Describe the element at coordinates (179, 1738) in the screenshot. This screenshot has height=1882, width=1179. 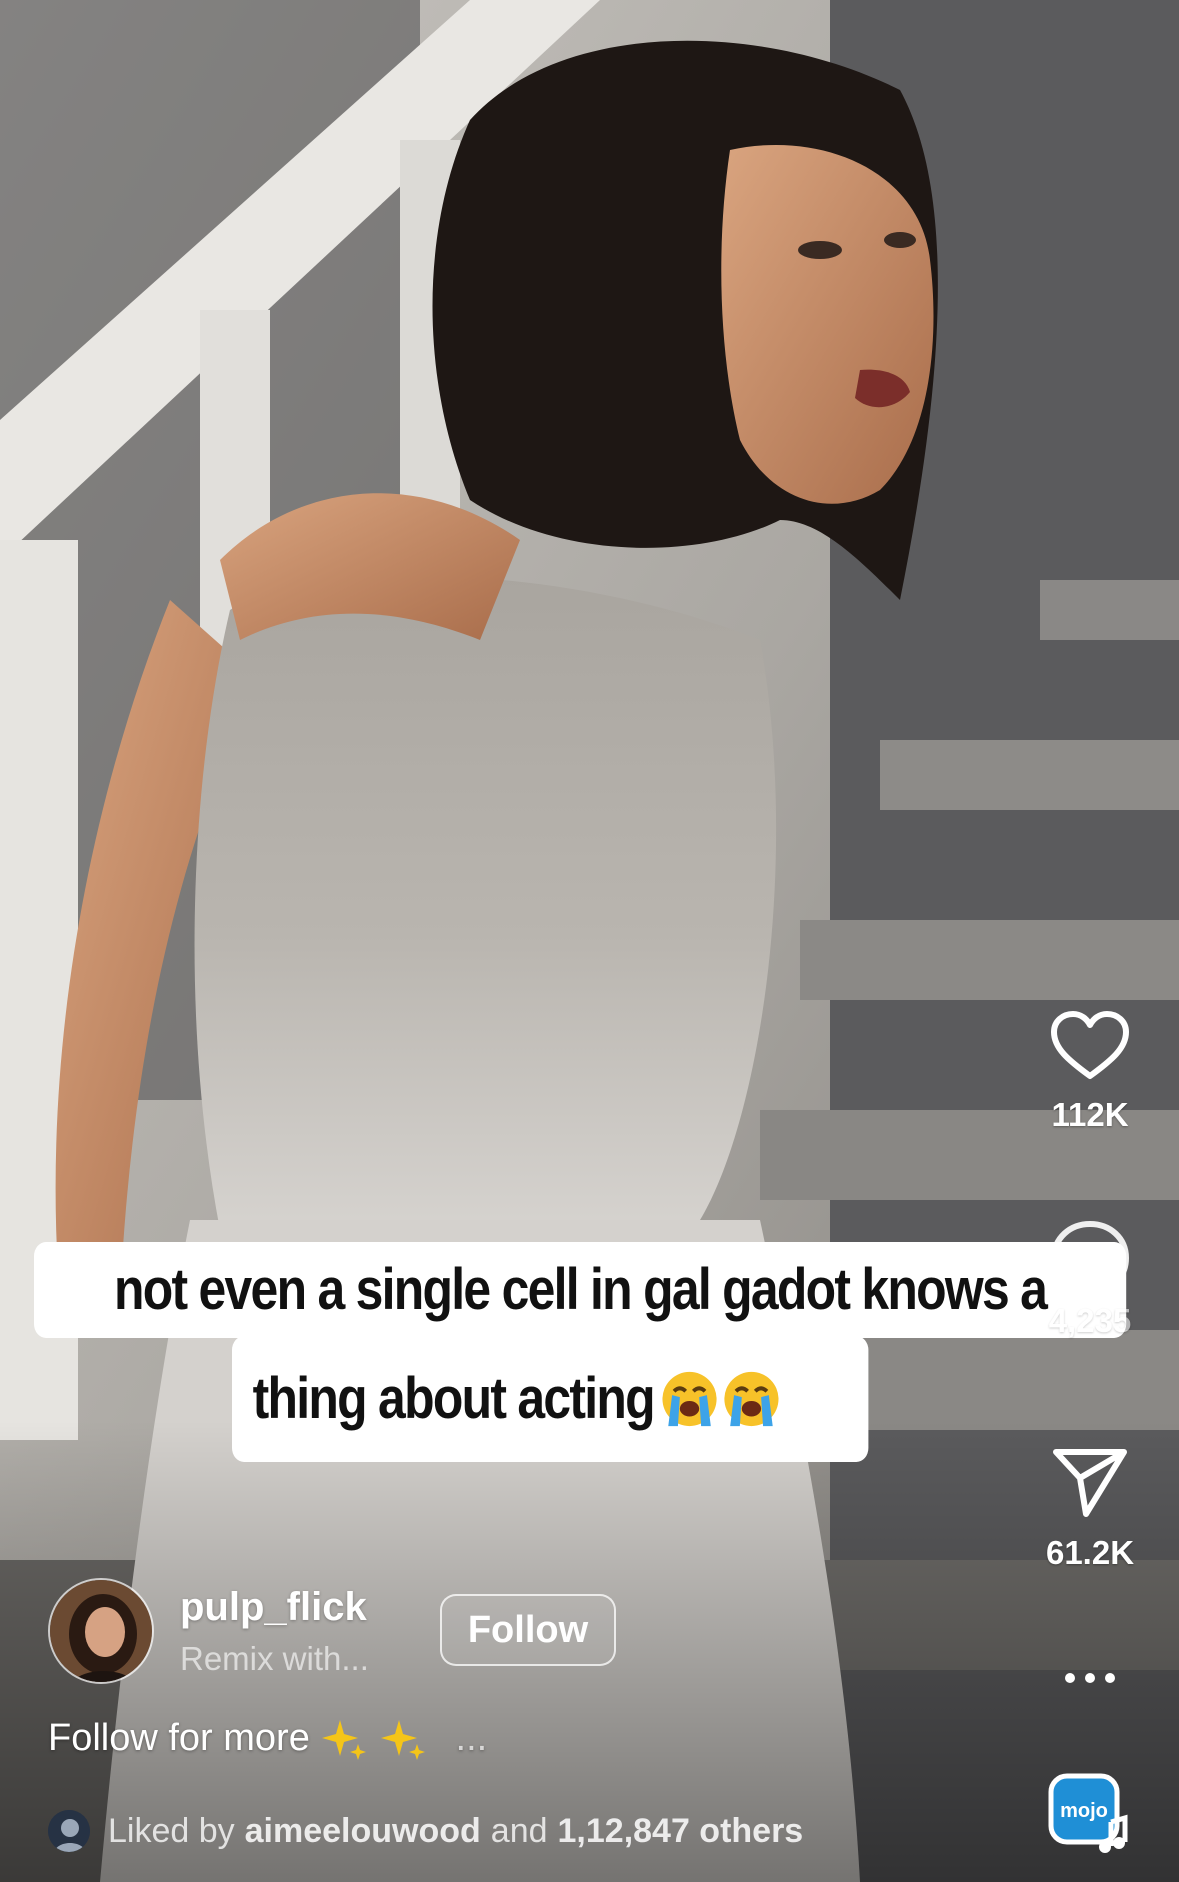
I see `description-text: Follow for more` at that location.